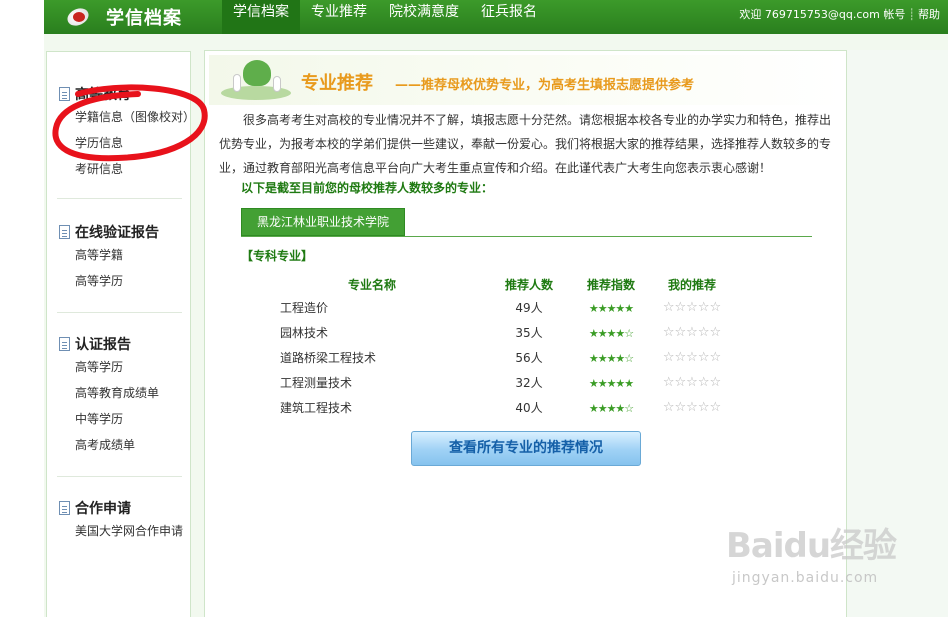 Image resolution: width=948 pixels, height=617 pixels. What do you see at coordinates (529, 333) in the screenshot?
I see `recommend-count: 35人` at bounding box center [529, 333].